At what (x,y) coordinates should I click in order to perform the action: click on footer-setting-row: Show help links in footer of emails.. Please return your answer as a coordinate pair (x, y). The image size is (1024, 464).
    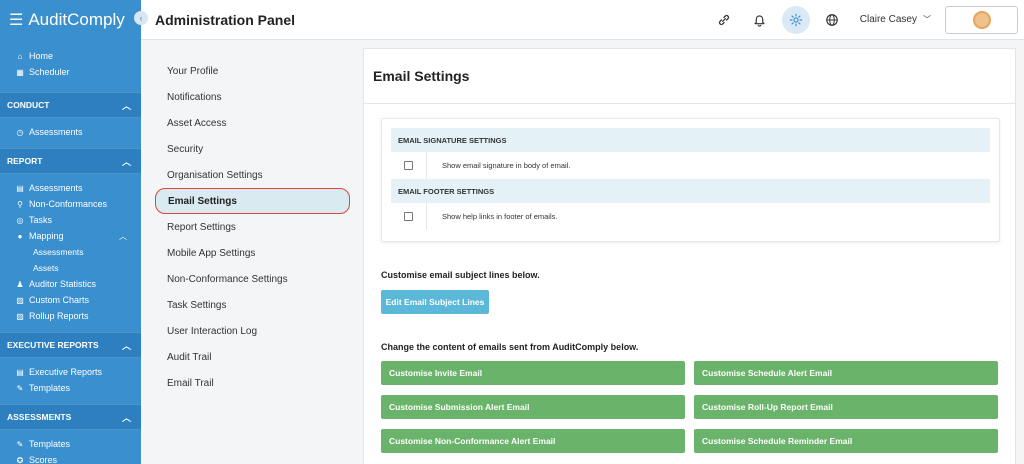
    Looking at the image, I should click on (690, 216).